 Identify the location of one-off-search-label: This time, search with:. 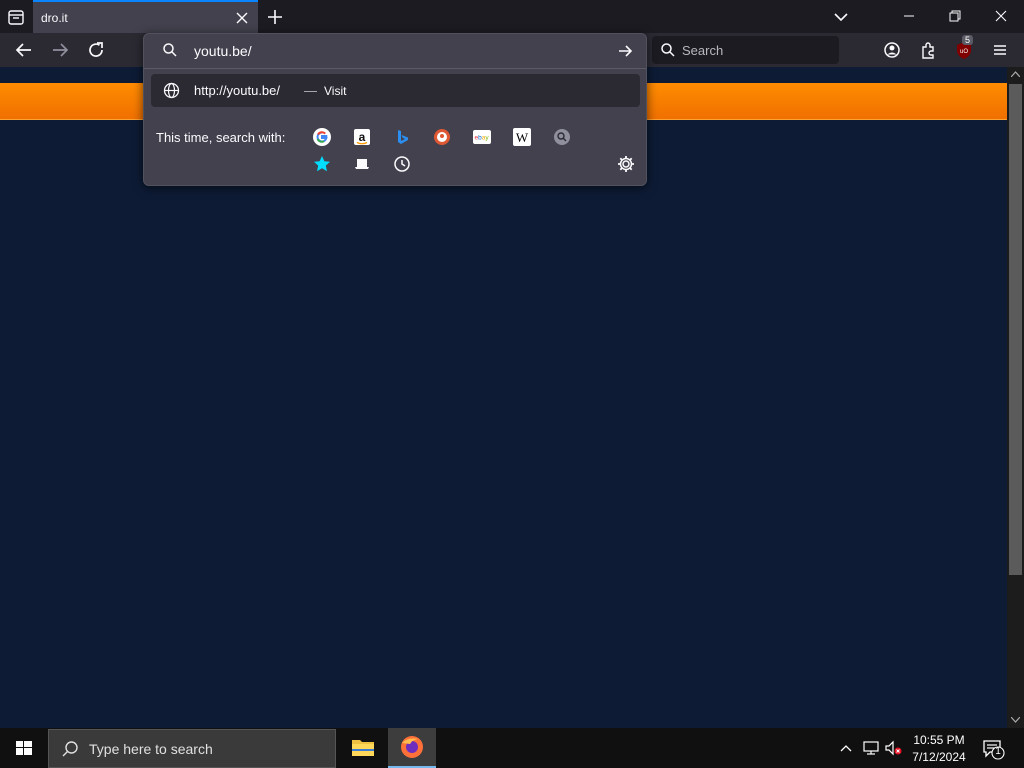
(221, 137).